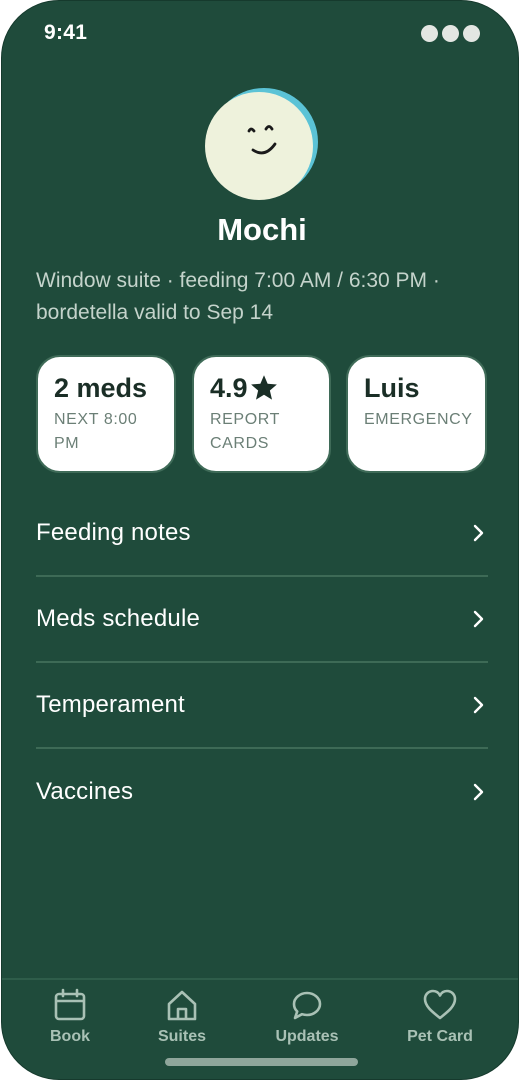 This screenshot has height=1082, width=520. I want to click on status-indicator-icon, so click(450, 33).